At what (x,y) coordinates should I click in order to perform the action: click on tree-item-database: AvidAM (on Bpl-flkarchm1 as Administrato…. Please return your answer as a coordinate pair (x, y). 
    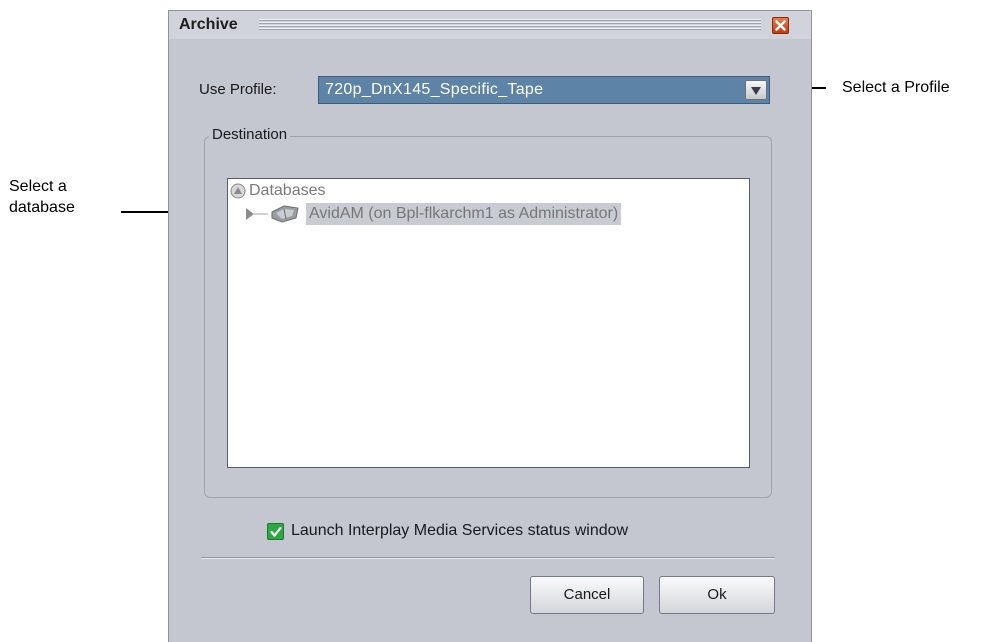
    Looking at the image, I should click on (486, 214).